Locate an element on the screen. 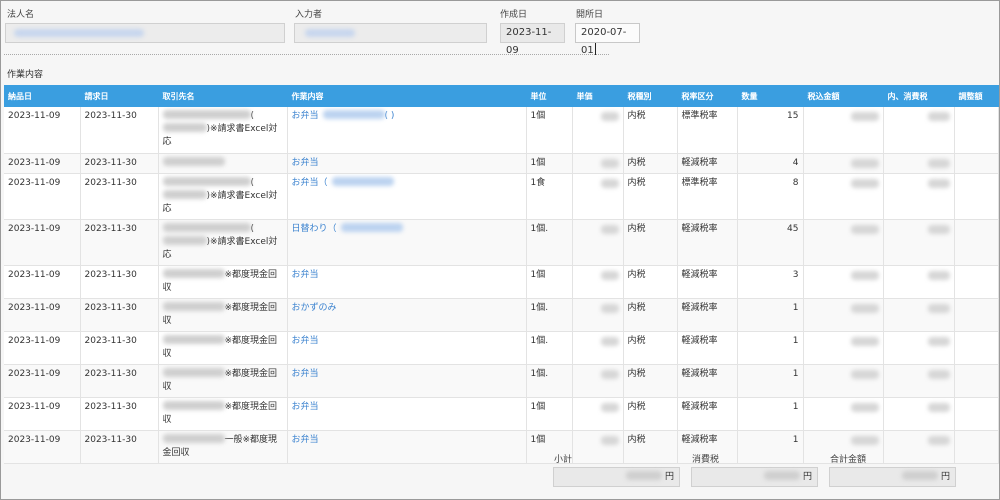  col-header: 請求日 is located at coordinates (119, 96).